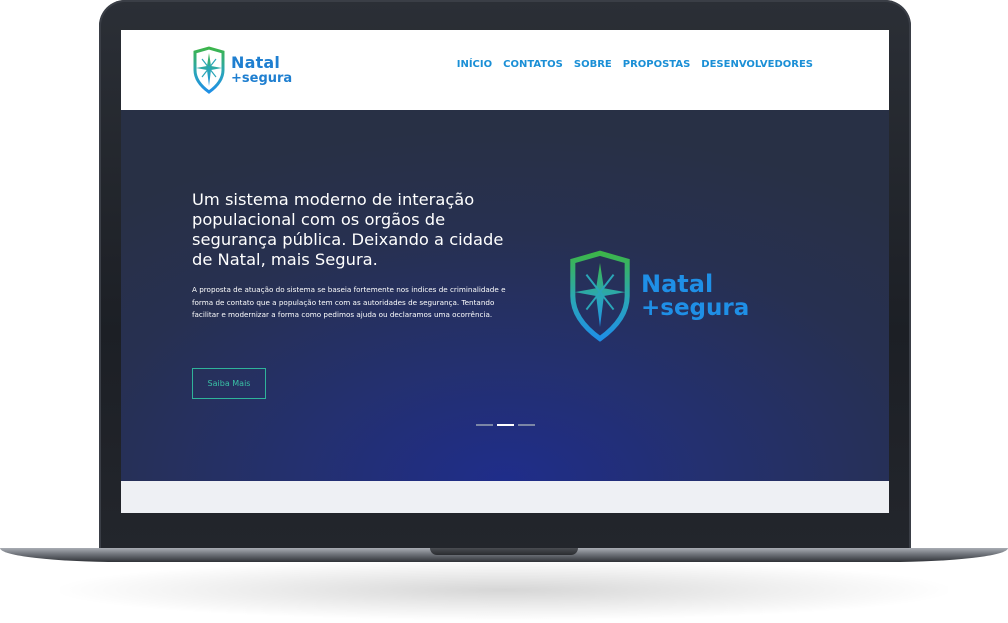  I want to click on hero-brand-wordmark: Natal +segura, so click(695, 296).